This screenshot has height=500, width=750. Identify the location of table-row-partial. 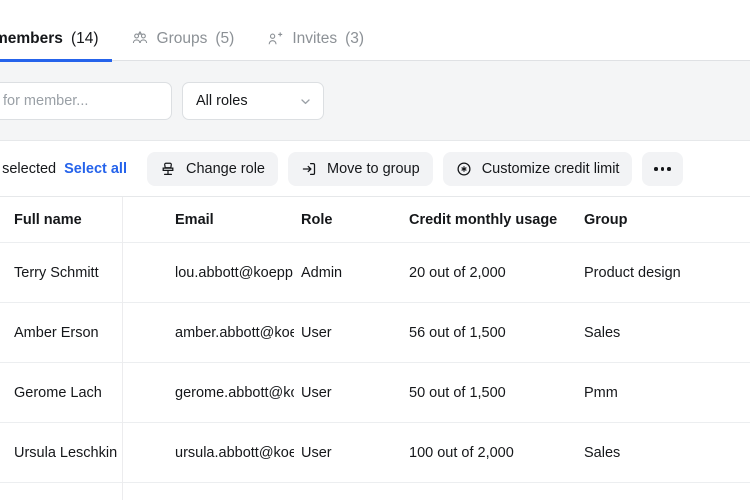
(375, 491).